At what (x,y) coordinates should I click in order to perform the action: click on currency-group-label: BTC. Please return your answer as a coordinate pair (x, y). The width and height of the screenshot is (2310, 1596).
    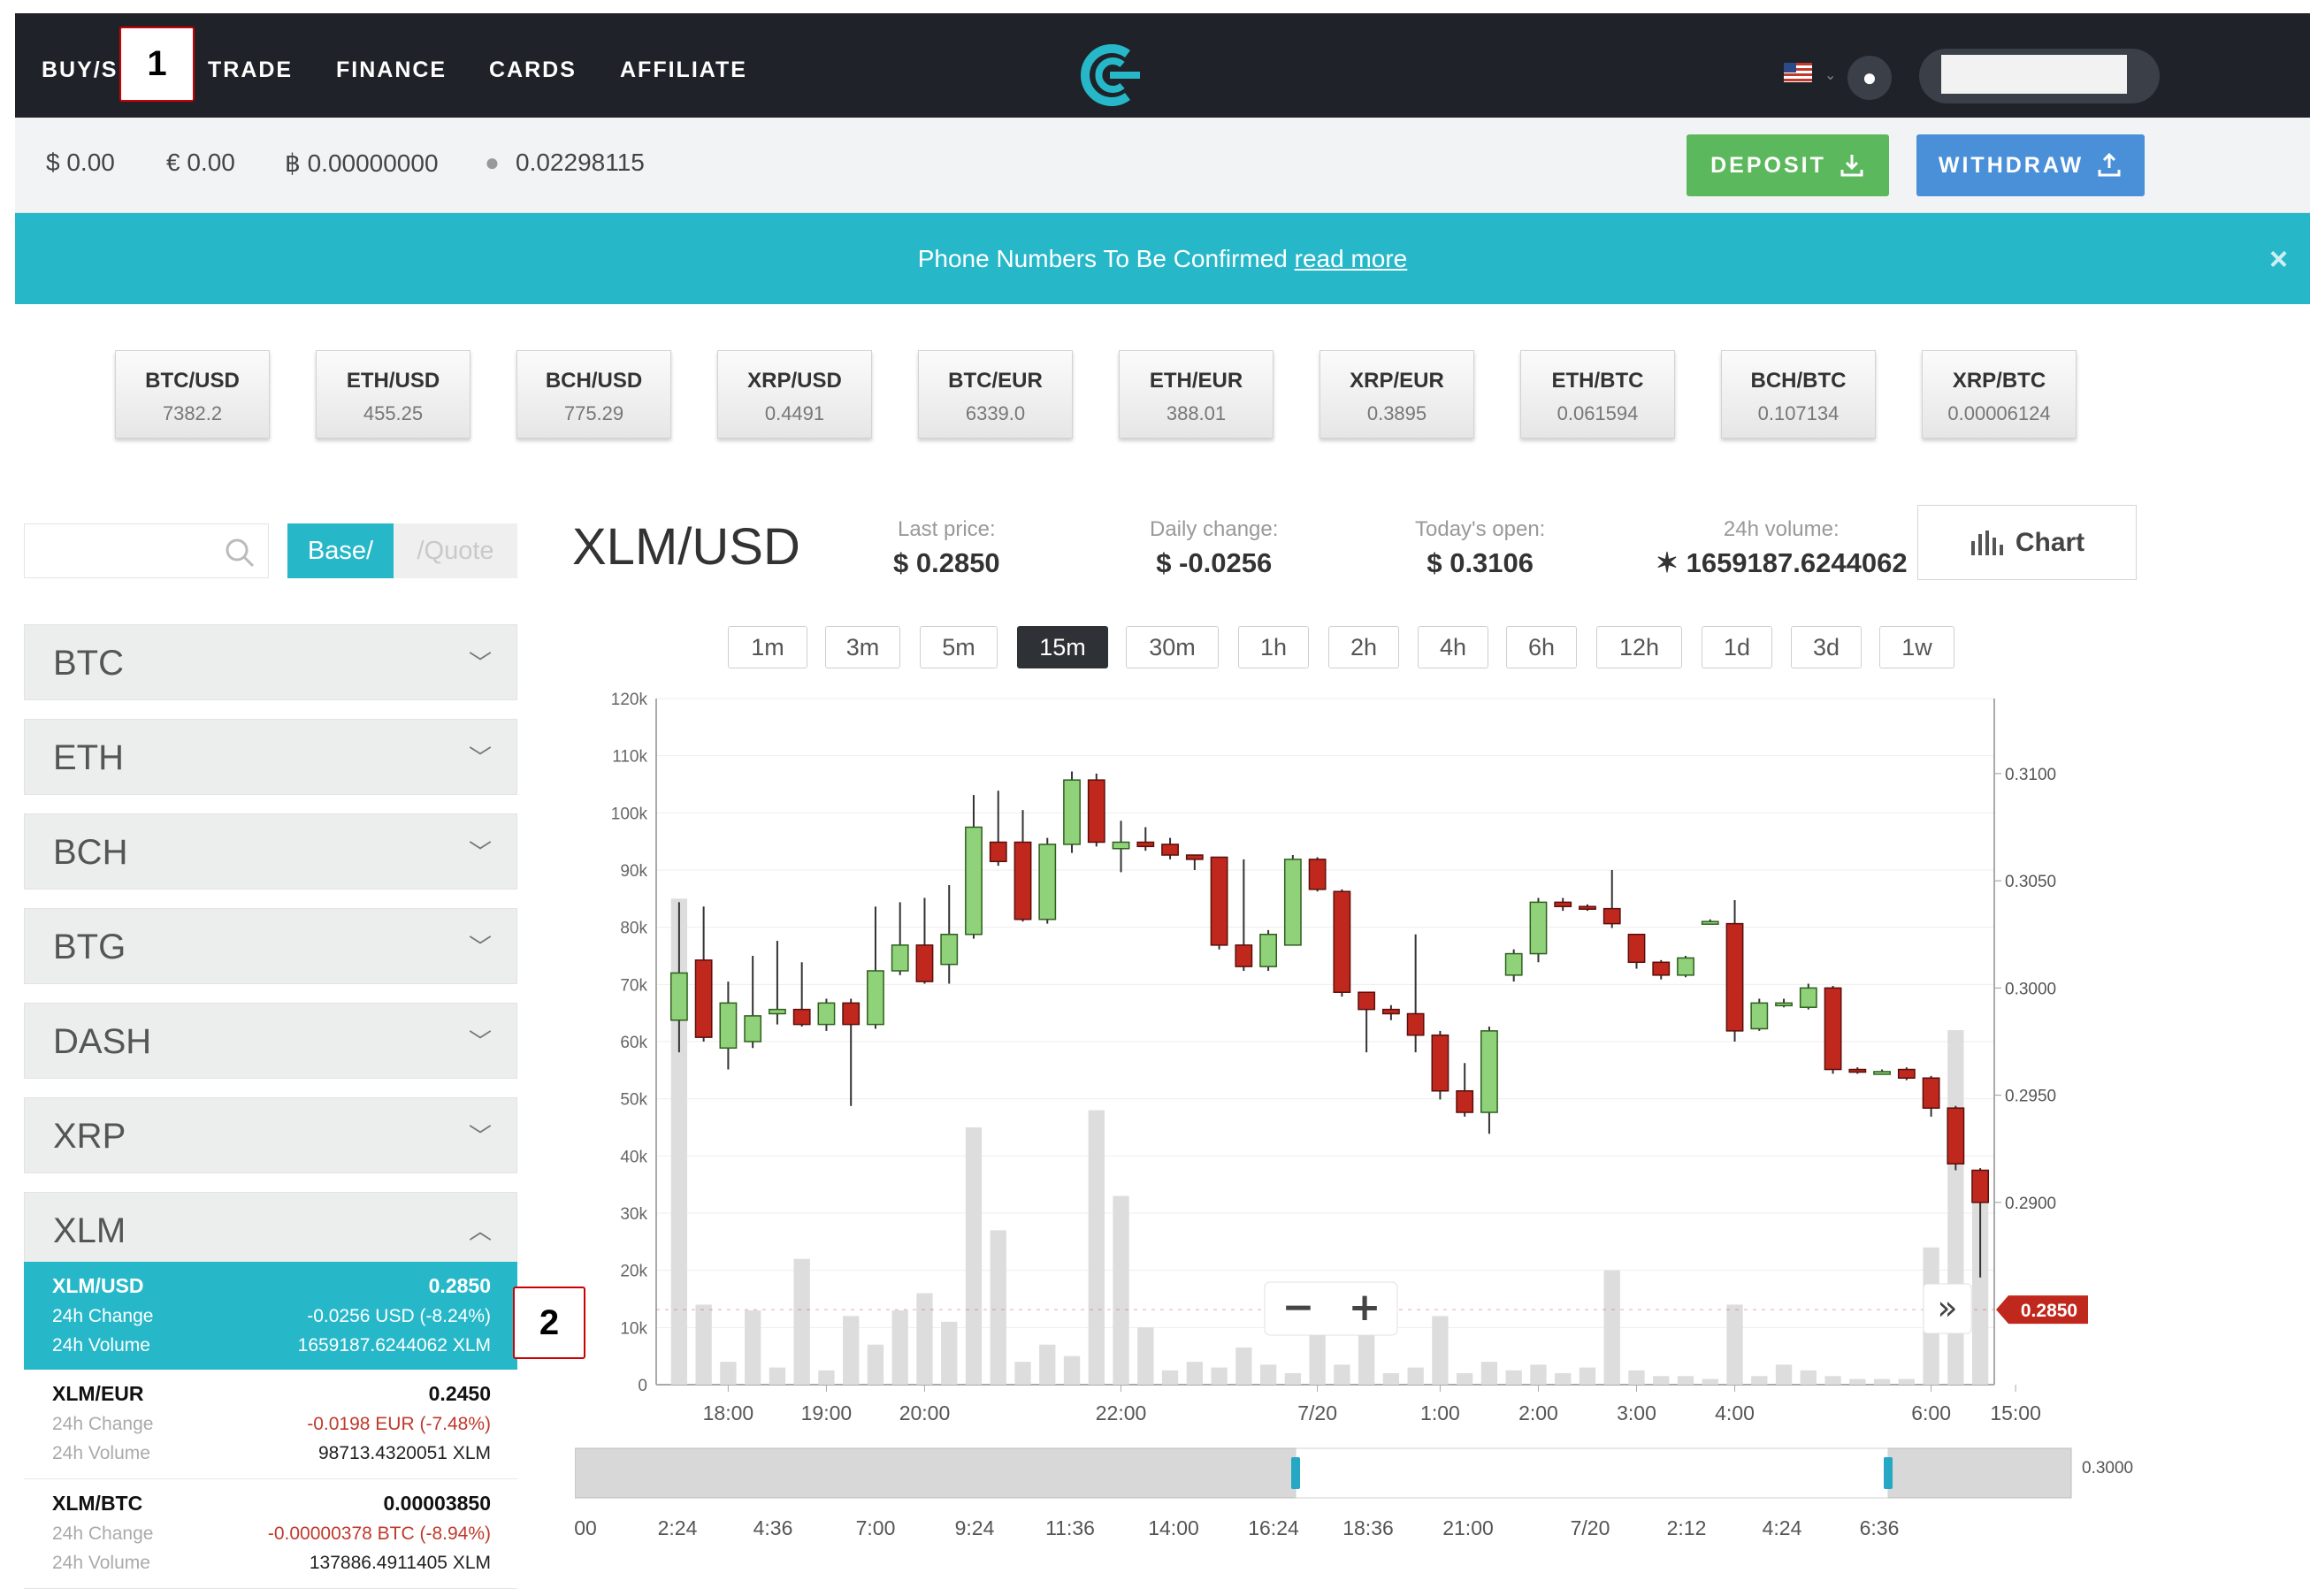
    Looking at the image, I should click on (89, 663).